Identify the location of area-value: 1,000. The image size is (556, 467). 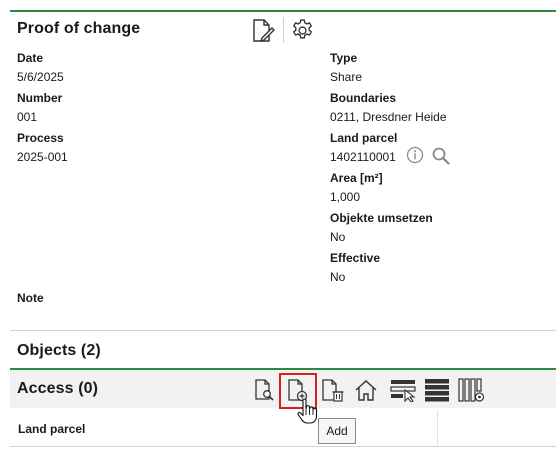
(345, 197).